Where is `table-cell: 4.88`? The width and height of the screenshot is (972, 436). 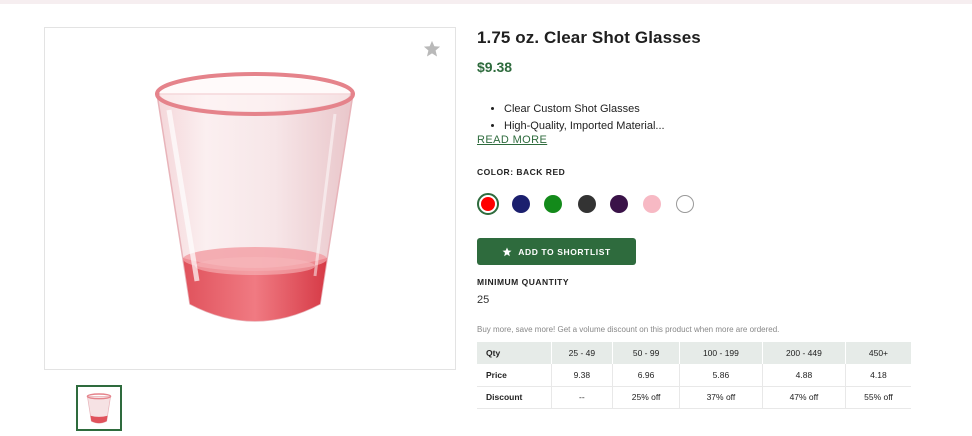 table-cell: 4.88 is located at coordinates (803, 375).